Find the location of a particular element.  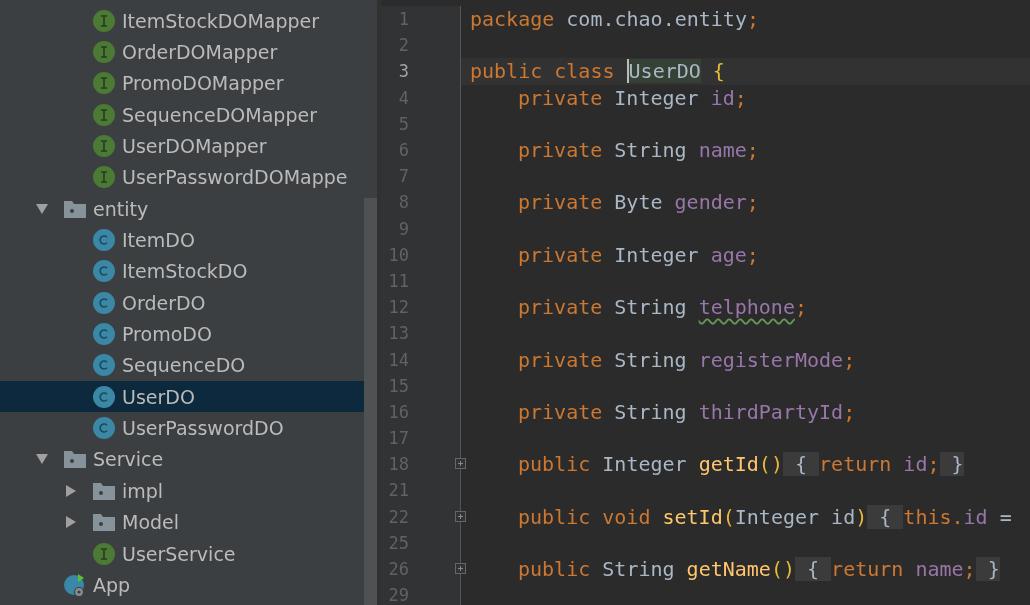

tree-item: entity is located at coordinates (182, 209).